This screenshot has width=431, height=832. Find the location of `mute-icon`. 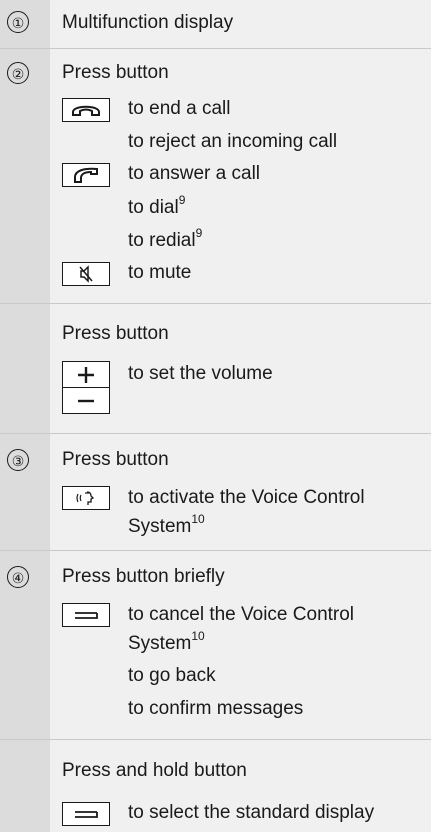

mute-icon is located at coordinates (86, 274).